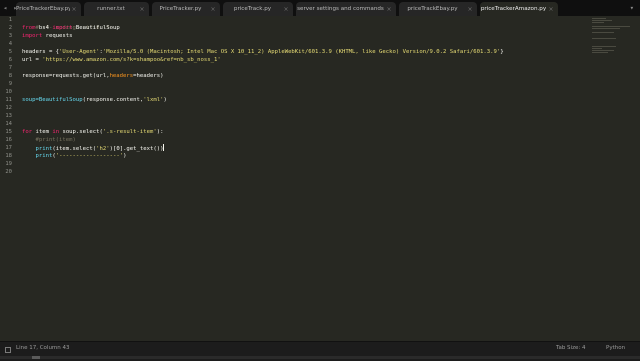  Describe the element at coordinates (8, 132) in the screenshot. I see `line-number: 15` at that location.